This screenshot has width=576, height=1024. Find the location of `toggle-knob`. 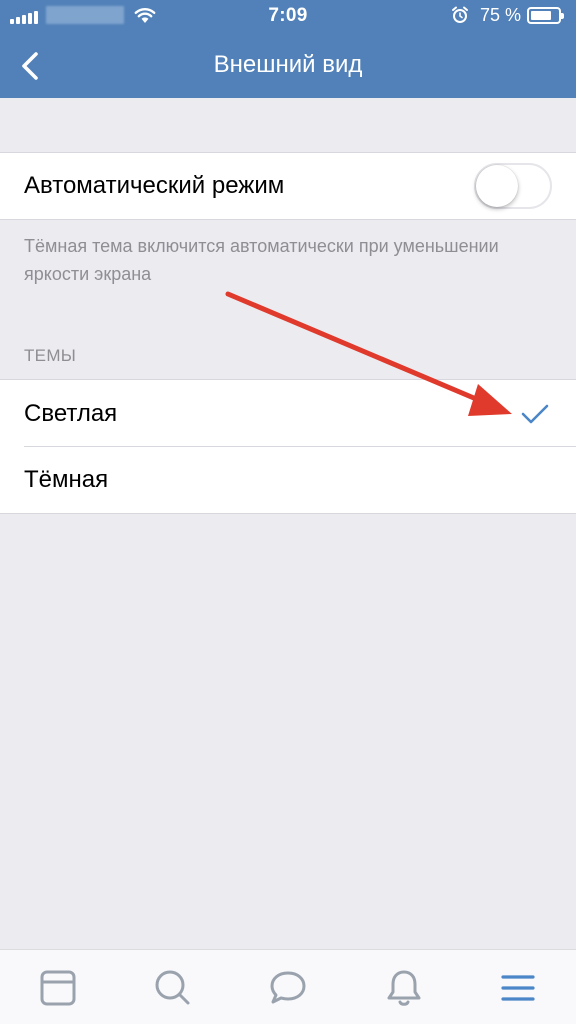

toggle-knob is located at coordinates (497, 186).